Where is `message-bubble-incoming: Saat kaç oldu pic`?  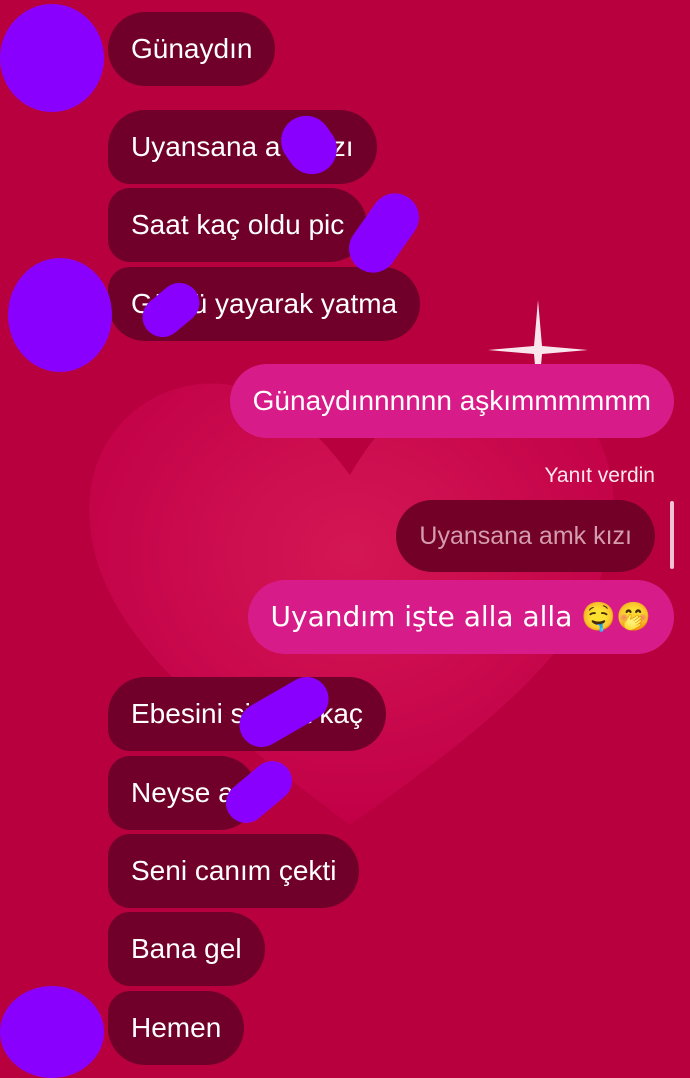
message-bubble-incoming: Saat kaç oldu pic is located at coordinates (238, 225).